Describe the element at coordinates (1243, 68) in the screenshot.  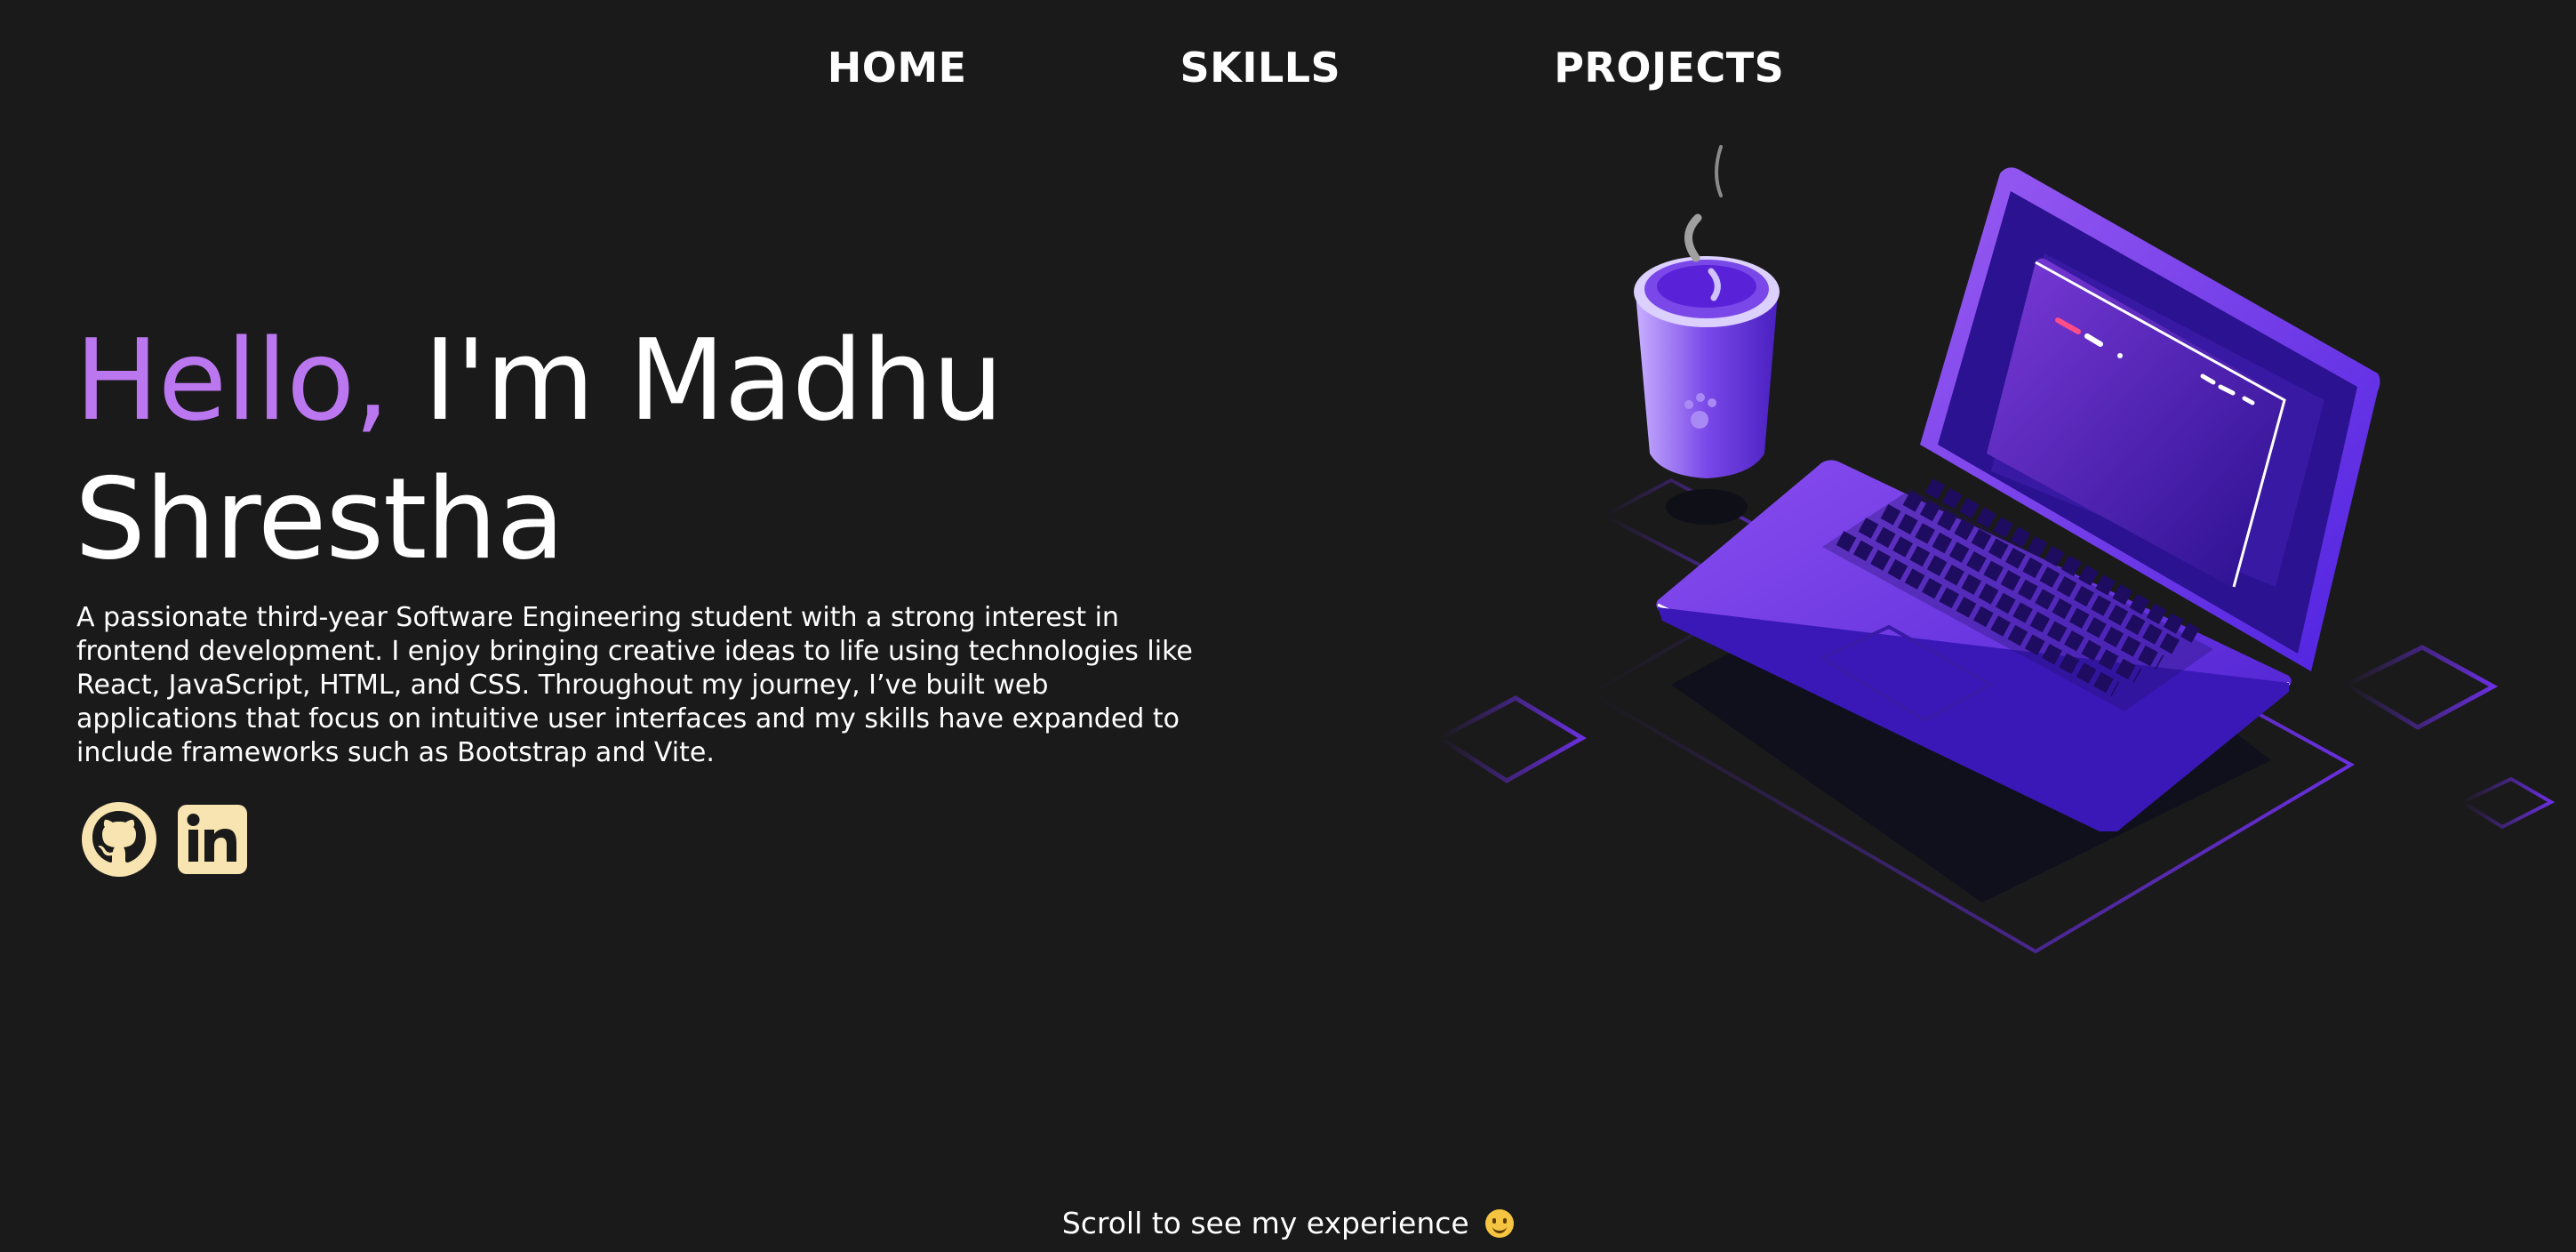
I see `nav-skills: SKILLS` at that location.